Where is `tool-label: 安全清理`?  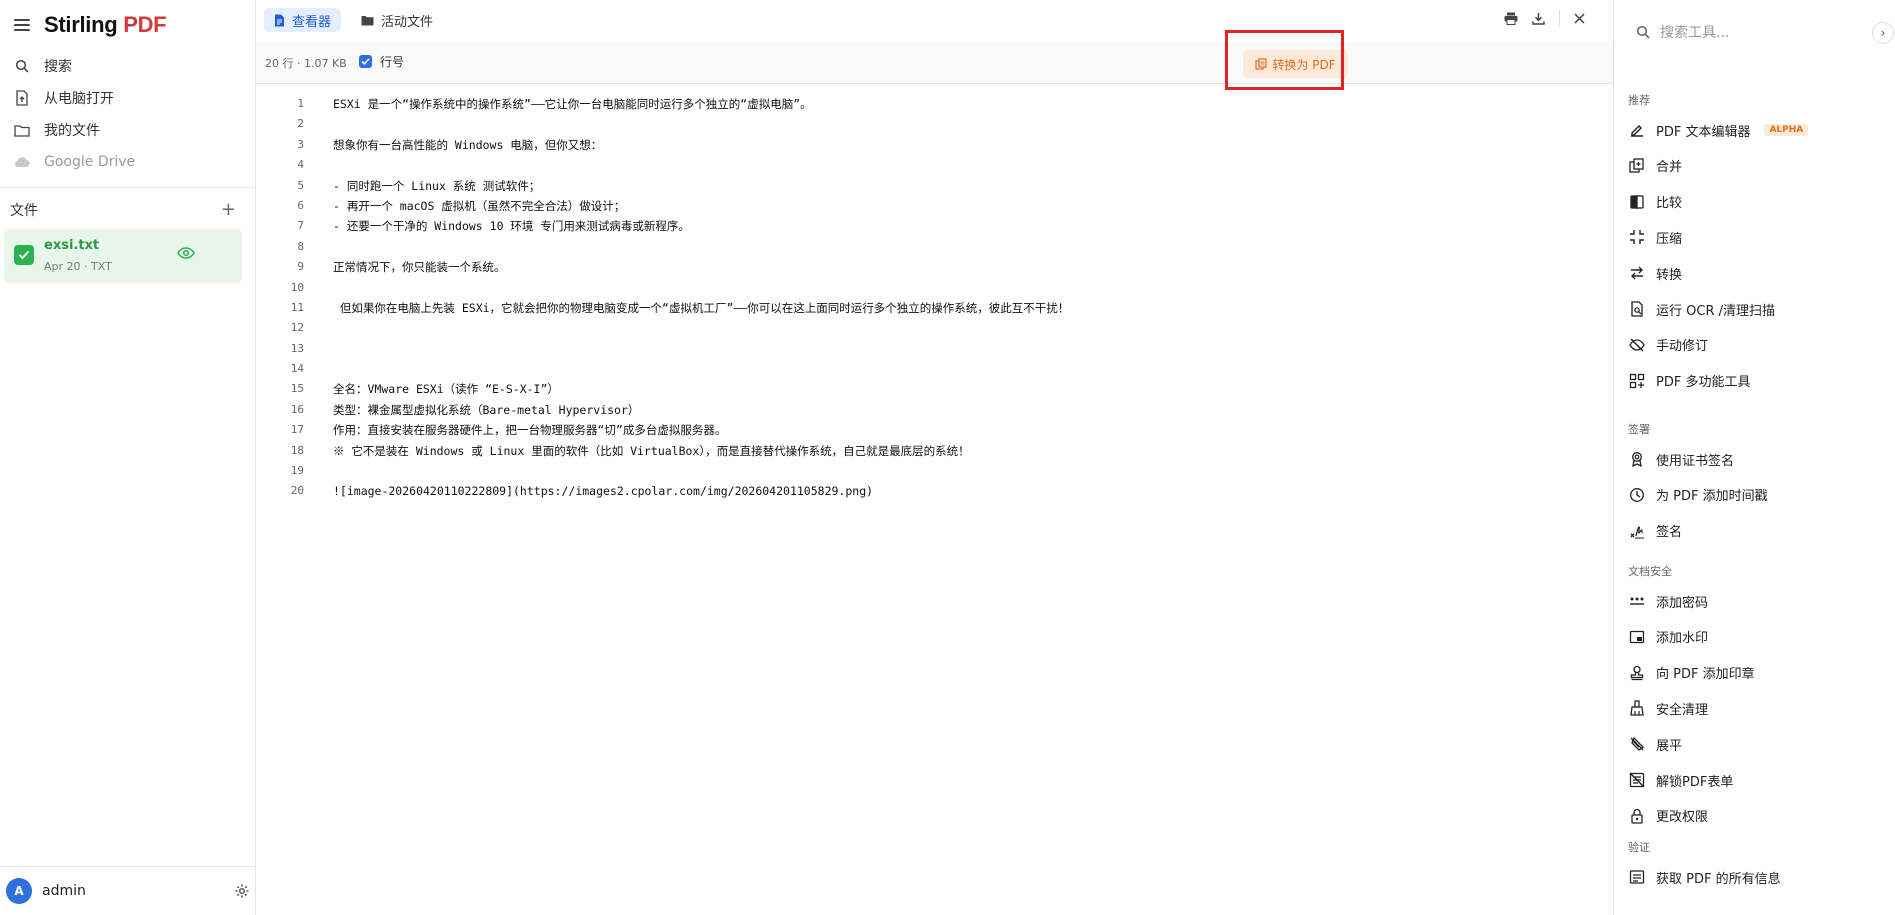
tool-label: 安全清理 is located at coordinates (1682, 710).